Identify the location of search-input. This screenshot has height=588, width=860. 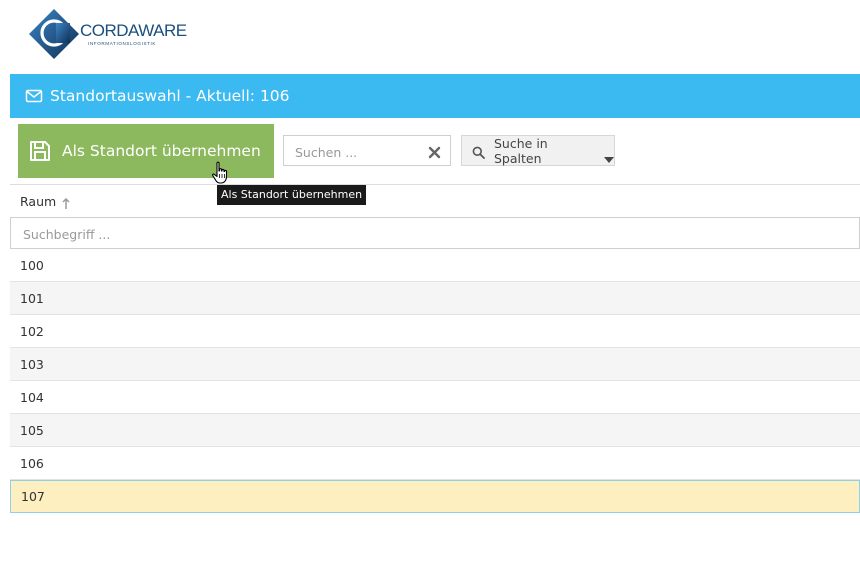
(359, 152).